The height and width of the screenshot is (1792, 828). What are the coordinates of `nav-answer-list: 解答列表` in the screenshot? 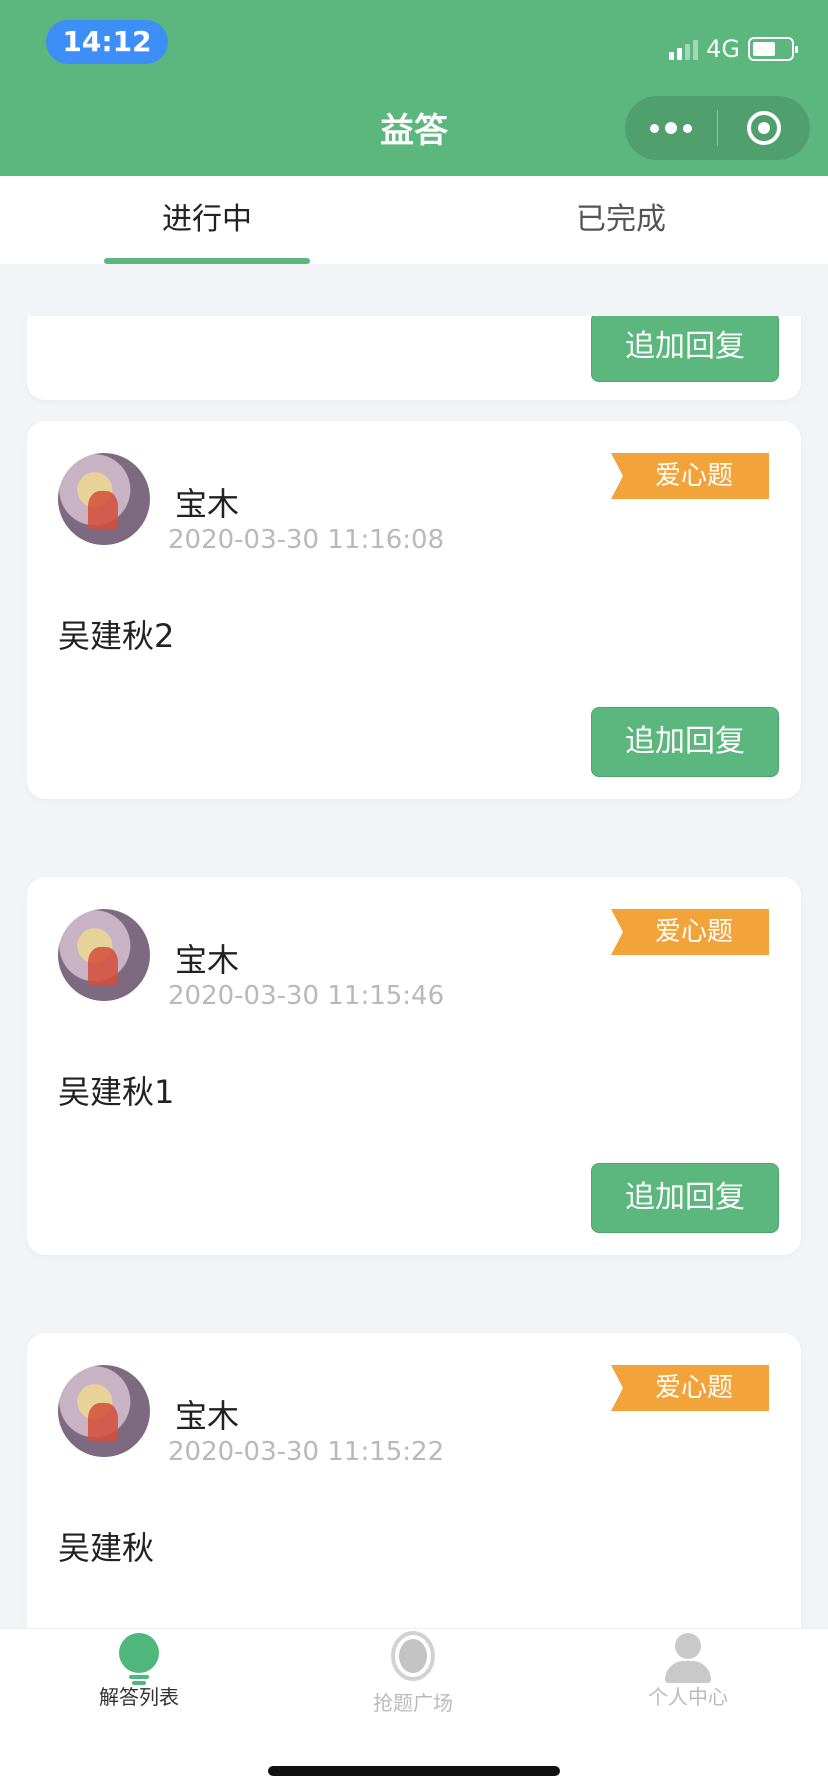 It's located at (139, 1671).